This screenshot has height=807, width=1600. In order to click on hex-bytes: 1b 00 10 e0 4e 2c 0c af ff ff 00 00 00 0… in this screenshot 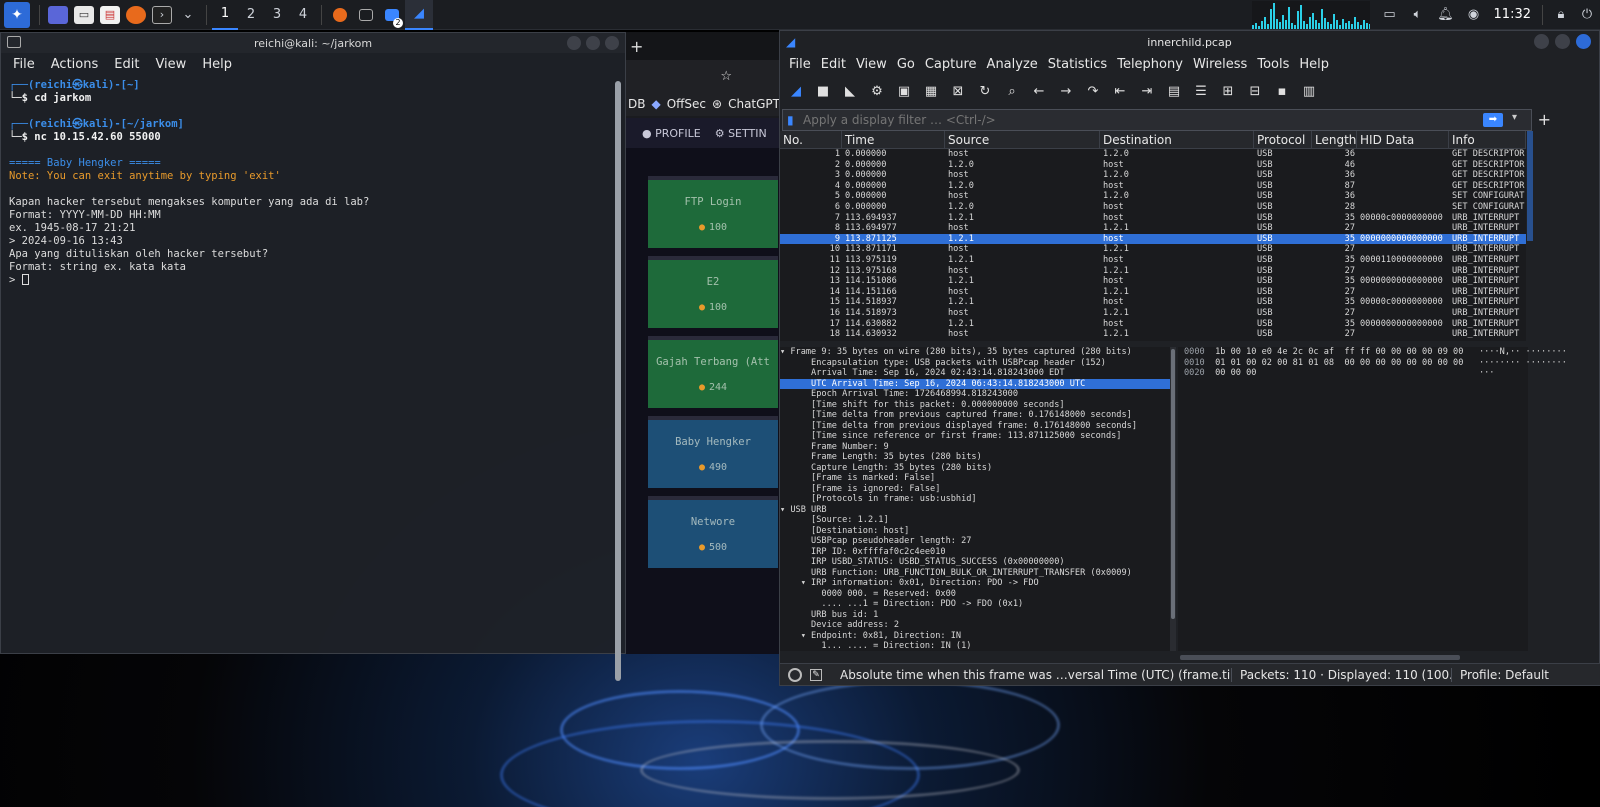, I will do `click(1339, 352)`.